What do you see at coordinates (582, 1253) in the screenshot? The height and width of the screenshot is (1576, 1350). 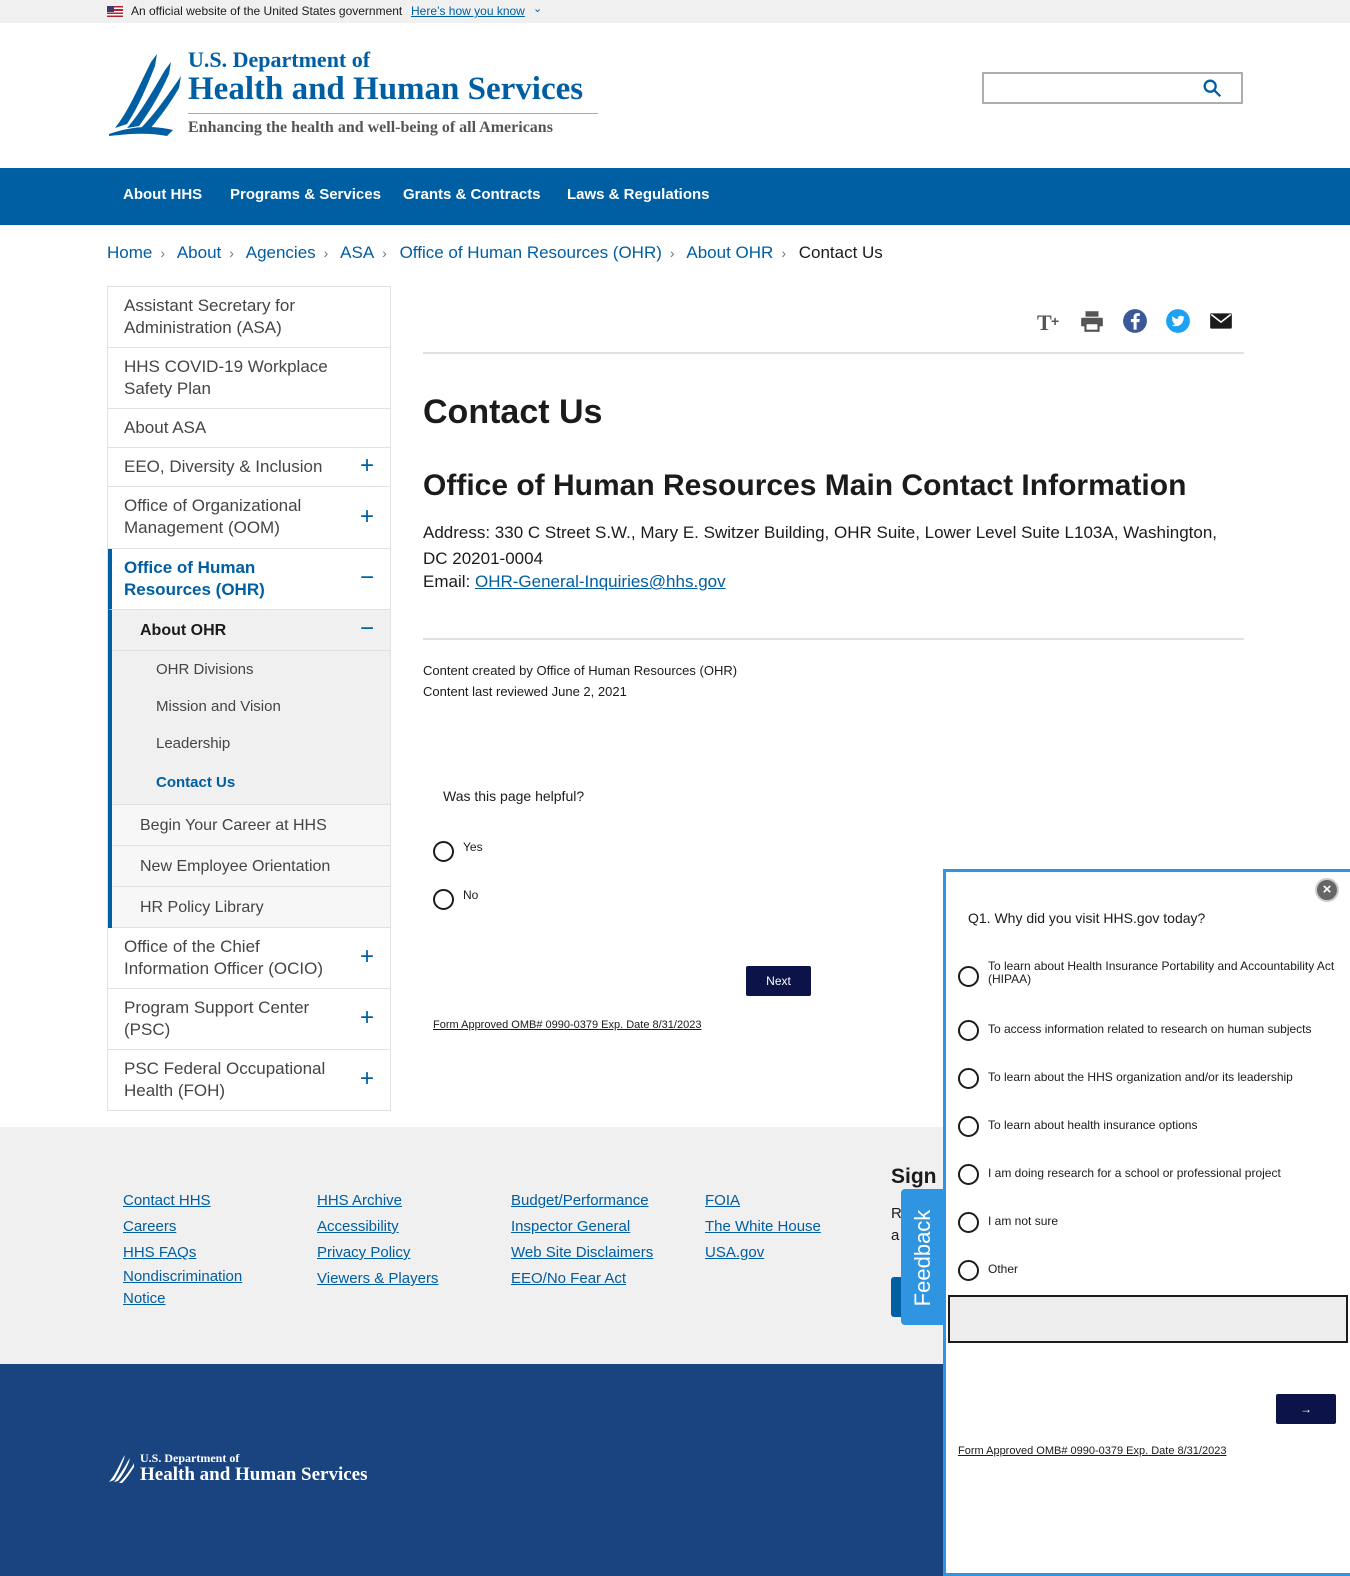 I see `footer-link: Web Site Disclaimers` at bounding box center [582, 1253].